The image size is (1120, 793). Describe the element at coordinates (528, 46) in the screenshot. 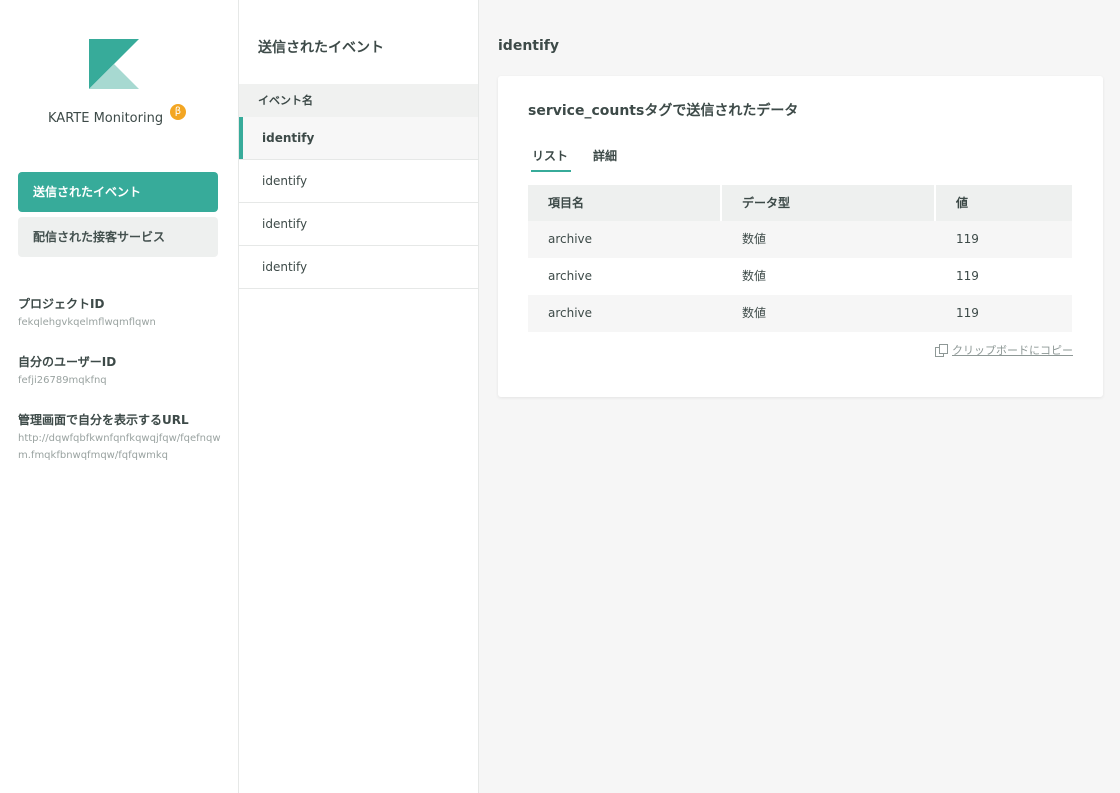

I see `event-detail-title: identify` at that location.